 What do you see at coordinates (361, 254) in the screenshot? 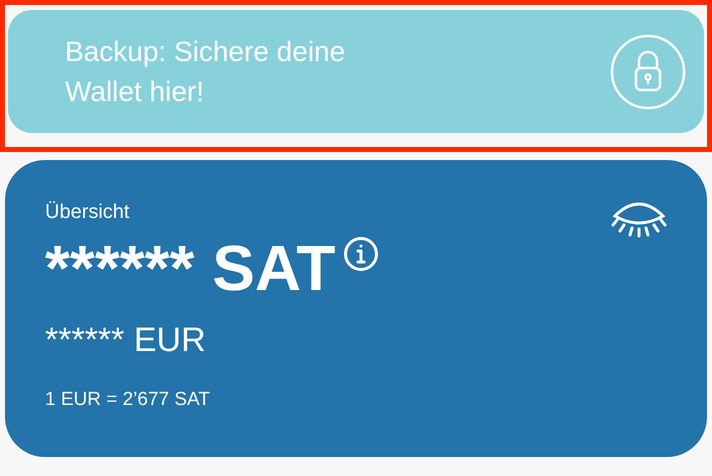
I see `info-icon` at bounding box center [361, 254].